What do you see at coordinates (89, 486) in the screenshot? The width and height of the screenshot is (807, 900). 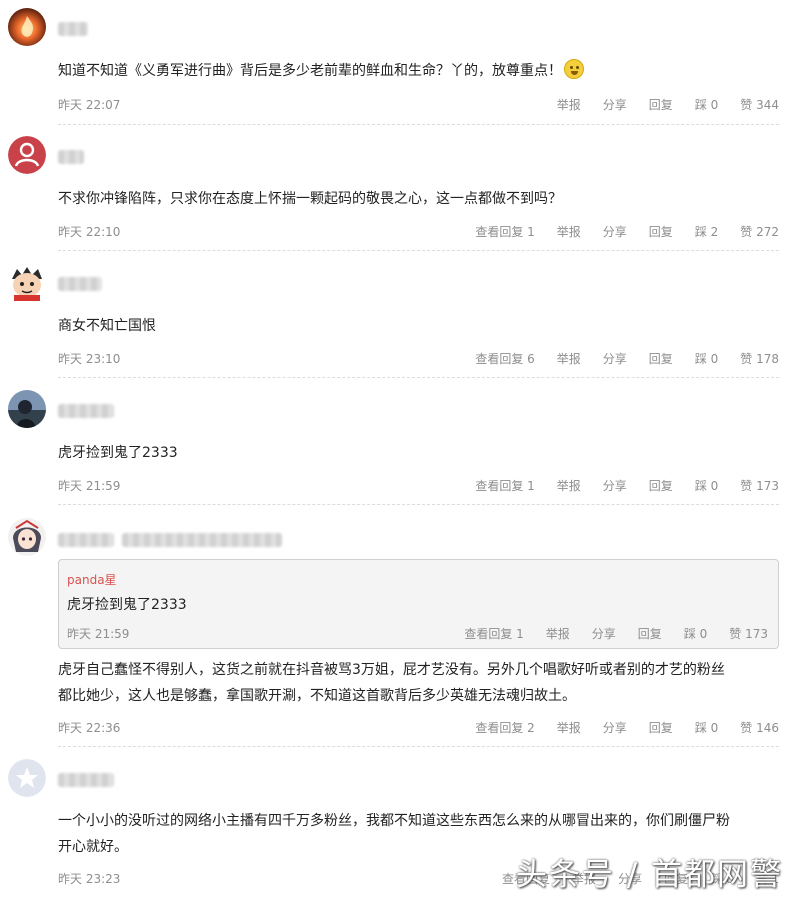 I see `comment-time: 昨天 21:59` at bounding box center [89, 486].